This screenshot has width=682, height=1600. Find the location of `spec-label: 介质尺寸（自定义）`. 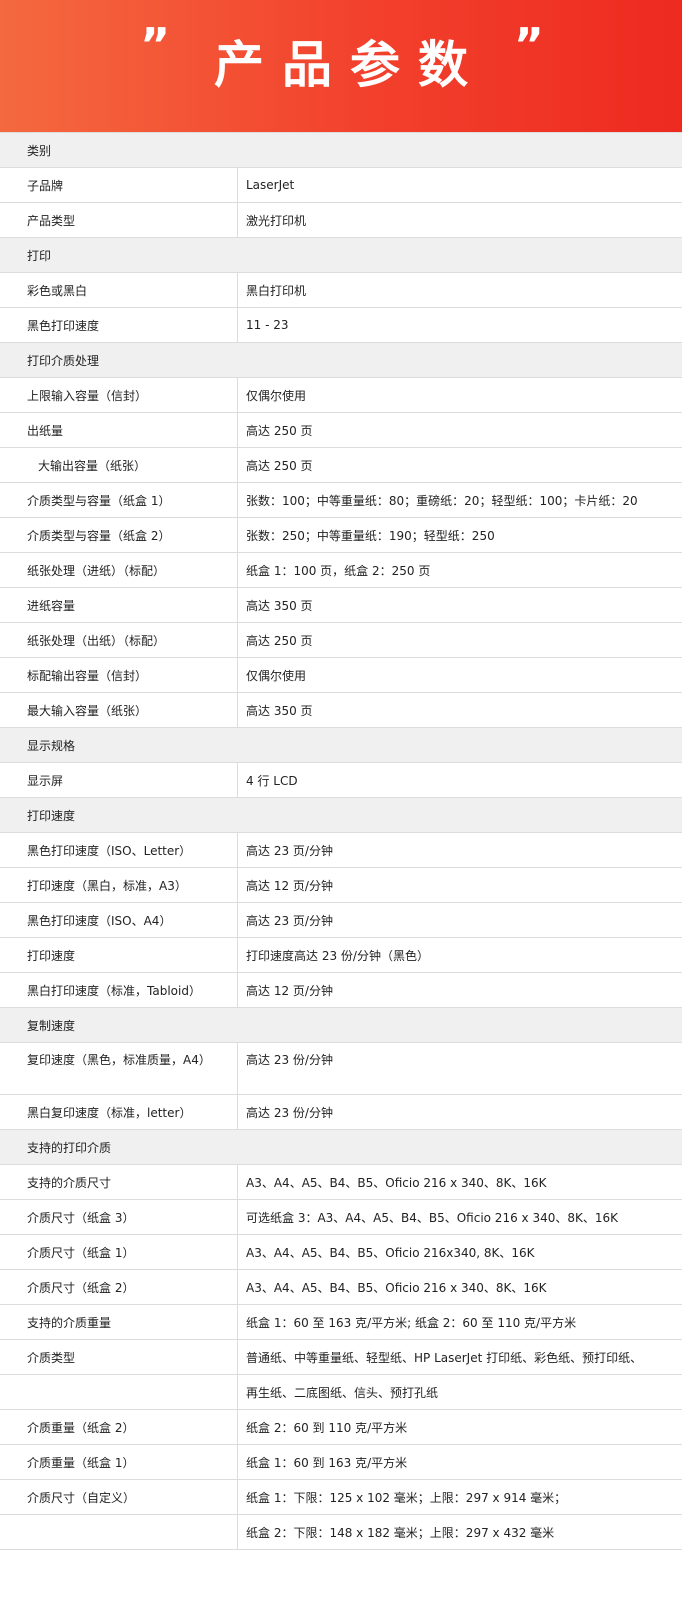

spec-label: 介质尺寸（自定义） is located at coordinates (119, 1497).